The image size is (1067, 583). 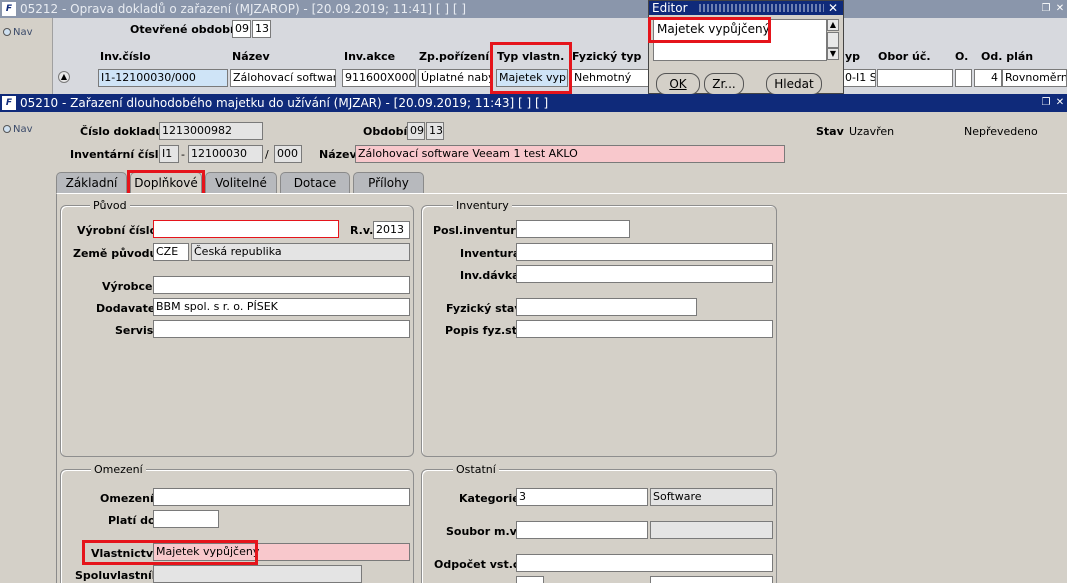 What do you see at coordinates (644, 252) in the screenshot?
I see `inventura-field` at bounding box center [644, 252].